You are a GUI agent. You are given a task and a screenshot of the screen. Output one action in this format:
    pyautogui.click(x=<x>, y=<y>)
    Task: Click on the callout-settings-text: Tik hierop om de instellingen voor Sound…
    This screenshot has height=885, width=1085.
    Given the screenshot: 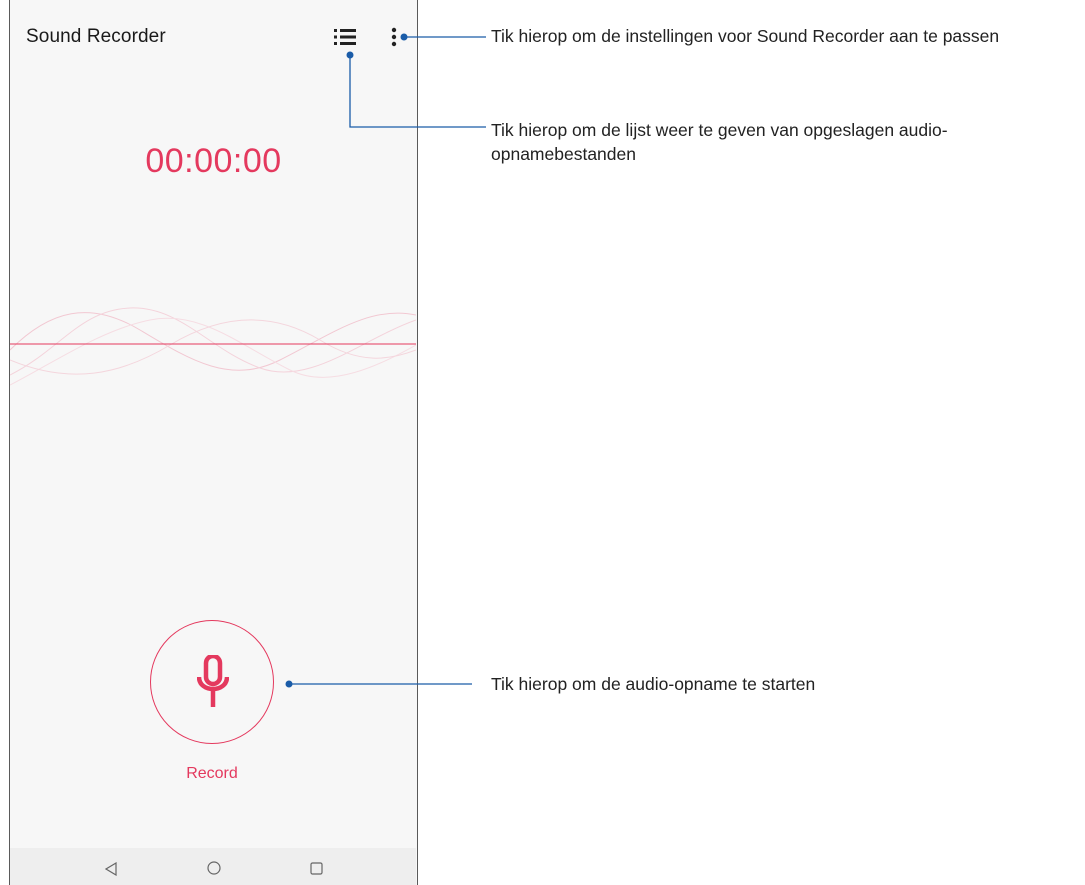 What is the action you would take?
    pyautogui.click(x=745, y=36)
    